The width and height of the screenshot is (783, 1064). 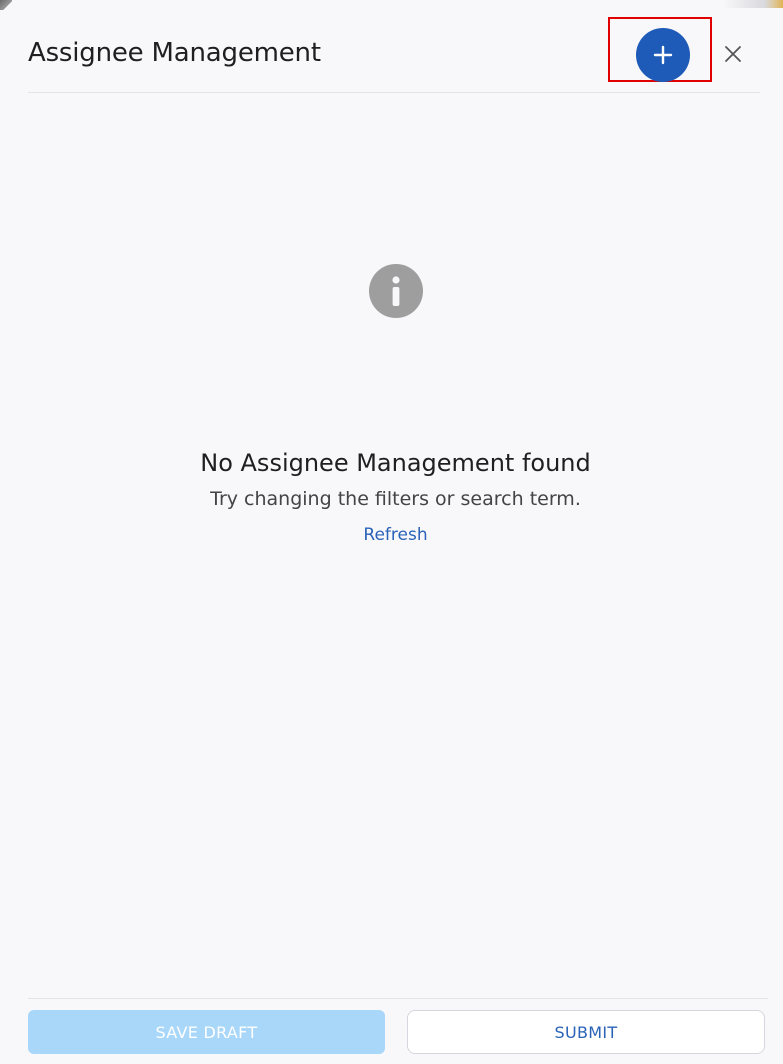 I want to click on close-icon, so click(x=733, y=54).